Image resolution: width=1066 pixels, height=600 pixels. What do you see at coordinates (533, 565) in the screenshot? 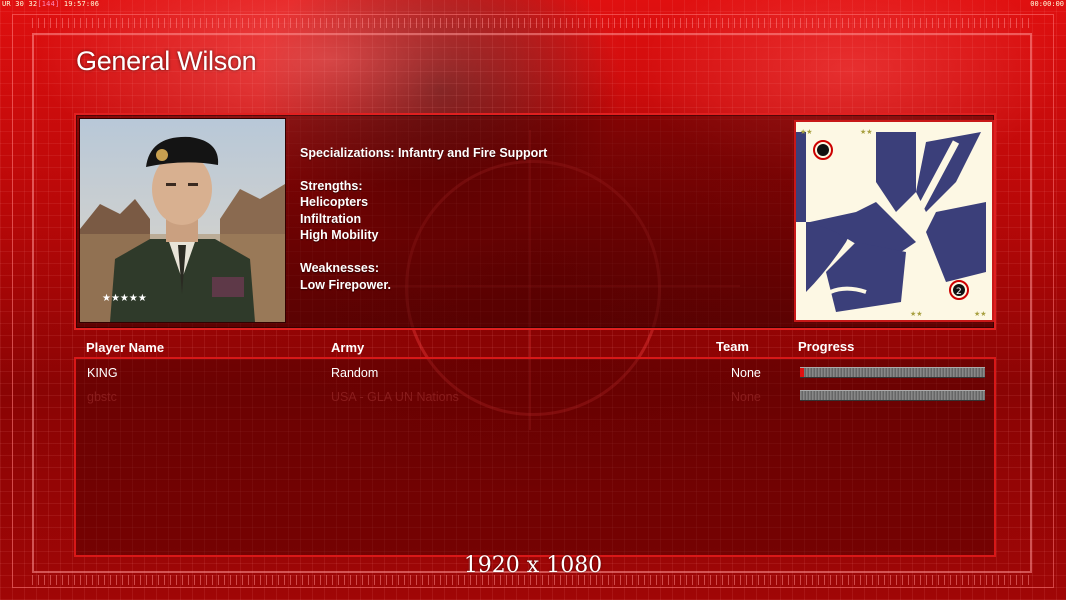
I see `resolution-overlay: 1920 x 1080` at bounding box center [533, 565].